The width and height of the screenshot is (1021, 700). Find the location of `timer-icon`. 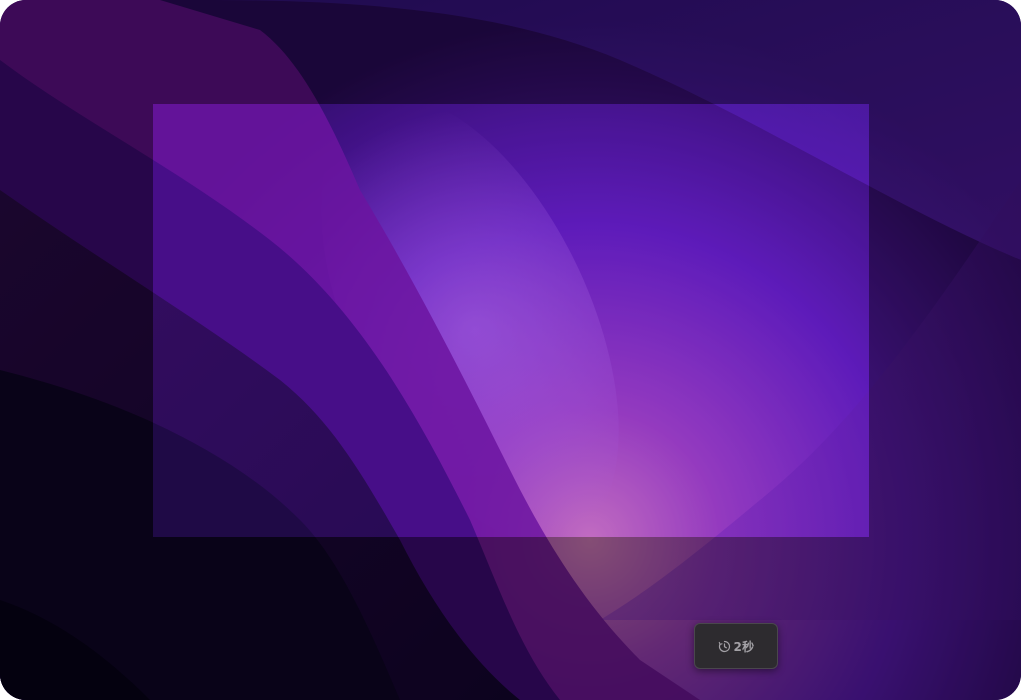

timer-icon is located at coordinates (724, 646).